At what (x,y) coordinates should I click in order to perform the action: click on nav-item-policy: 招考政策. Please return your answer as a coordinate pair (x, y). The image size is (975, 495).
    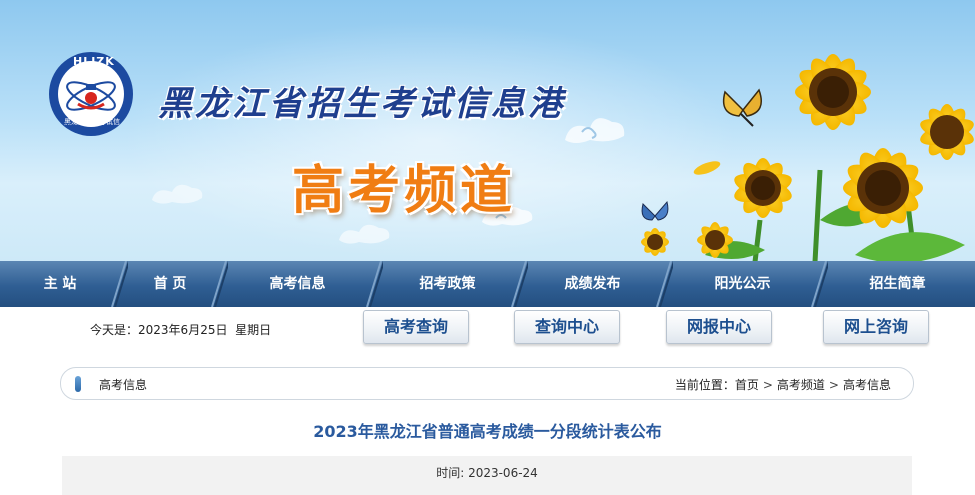
    Looking at the image, I should click on (451, 284).